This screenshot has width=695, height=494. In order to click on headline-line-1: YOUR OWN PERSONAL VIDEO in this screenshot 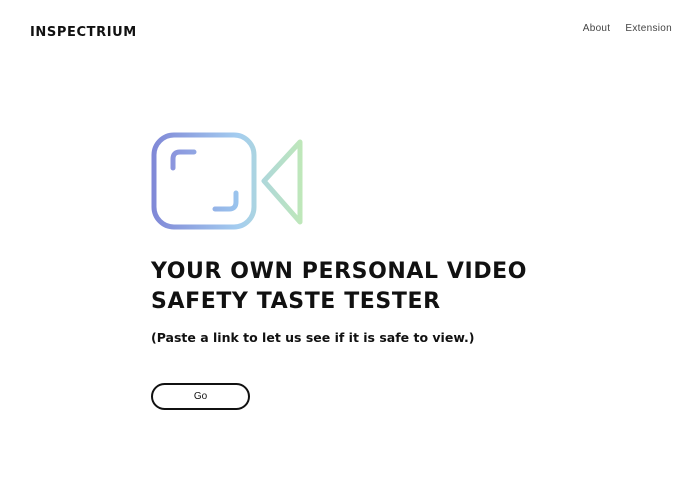, I will do `click(339, 271)`.